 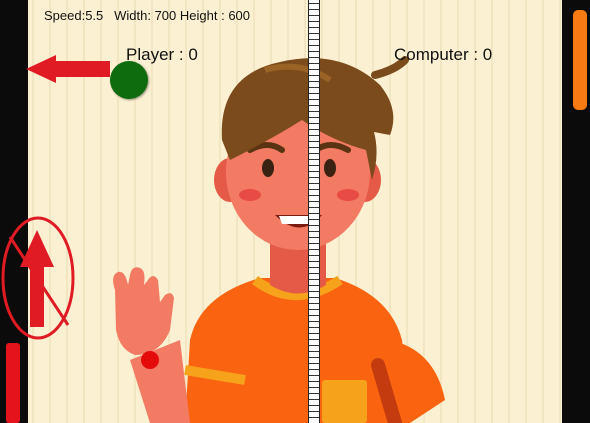 I want to click on speed-readout: Speed:5.5, so click(x=74, y=15).